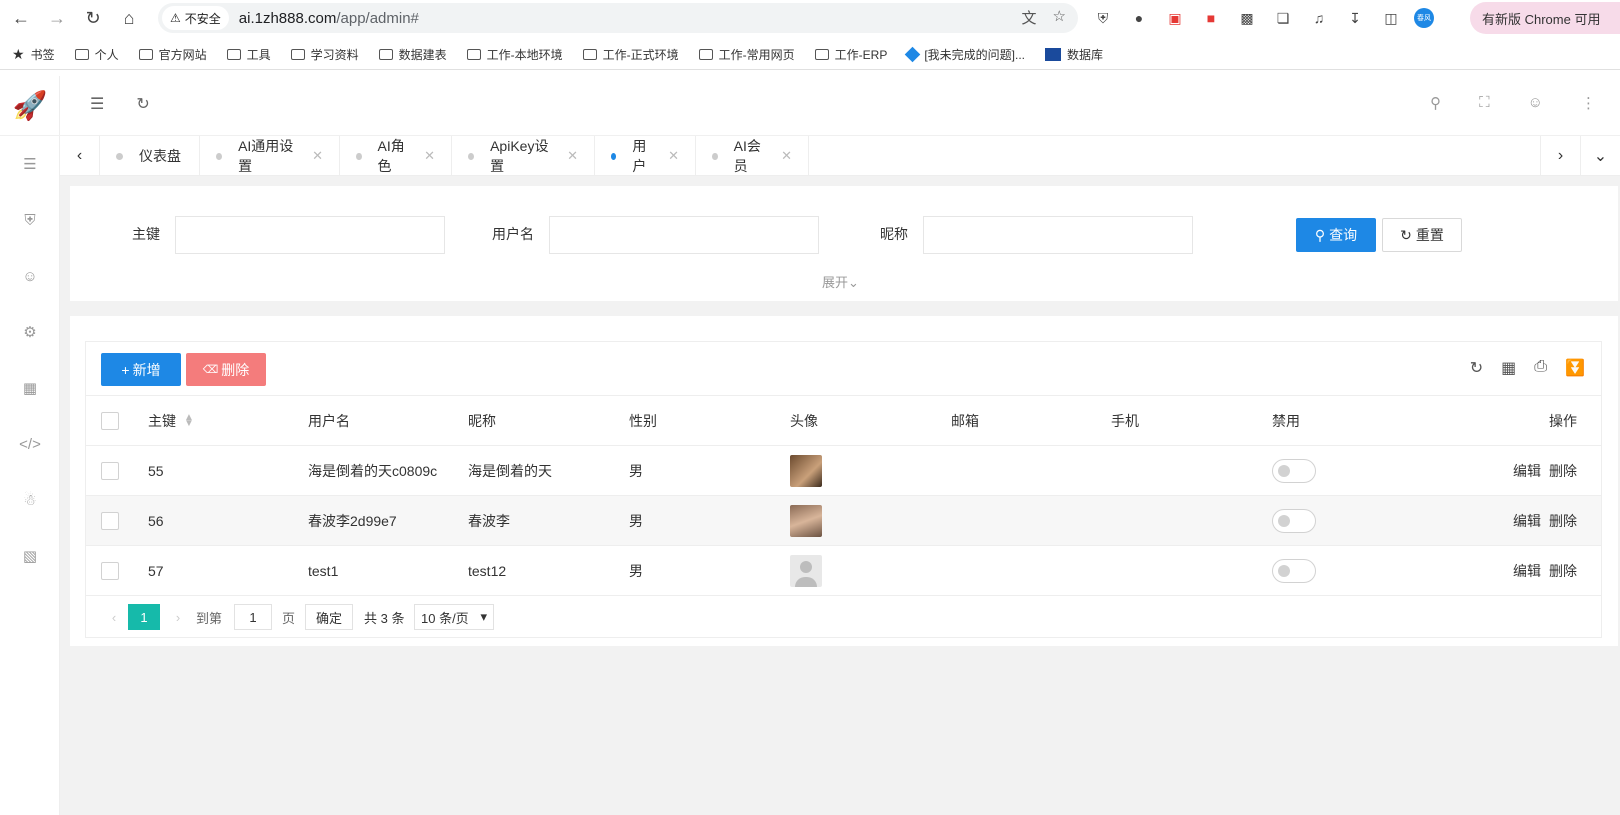  Describe the element at coordinates (30, 444) in the screenshot. I see `code-icon: </>` at that location.